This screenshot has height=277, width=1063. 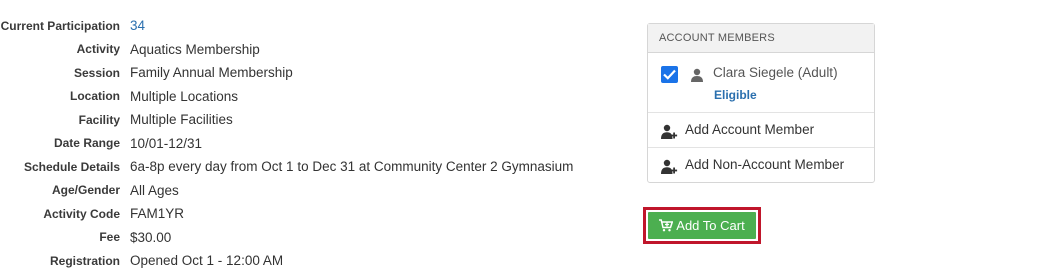 I want to click on person-icon, so click(x=697, y=75).